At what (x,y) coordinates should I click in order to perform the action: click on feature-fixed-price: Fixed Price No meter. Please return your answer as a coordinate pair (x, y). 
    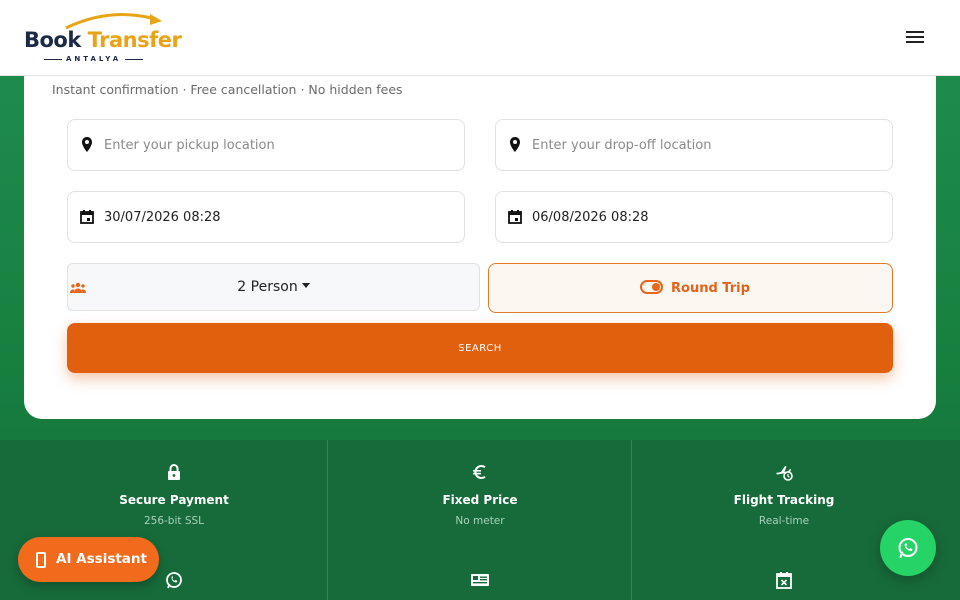
    Looking at the image, I should click on (479, 520).